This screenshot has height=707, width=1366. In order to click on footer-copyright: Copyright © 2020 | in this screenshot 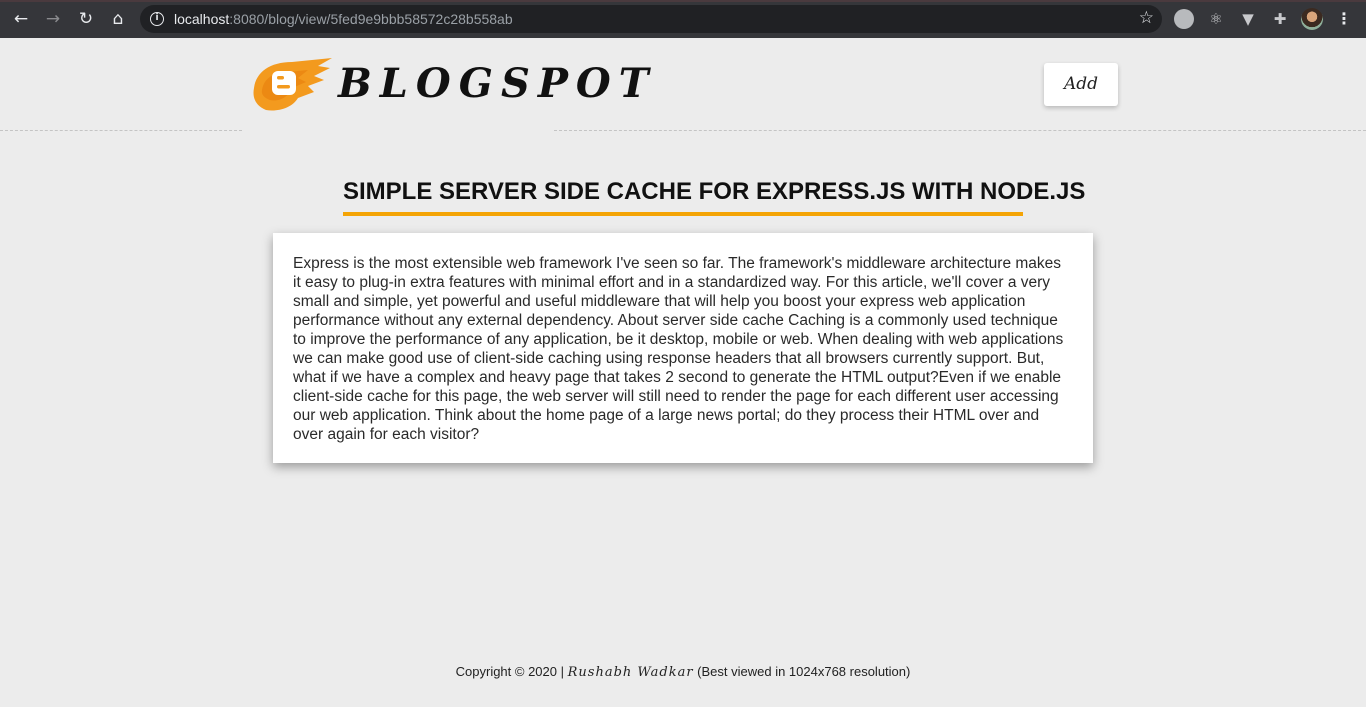, I will do `click(511, 671)`.